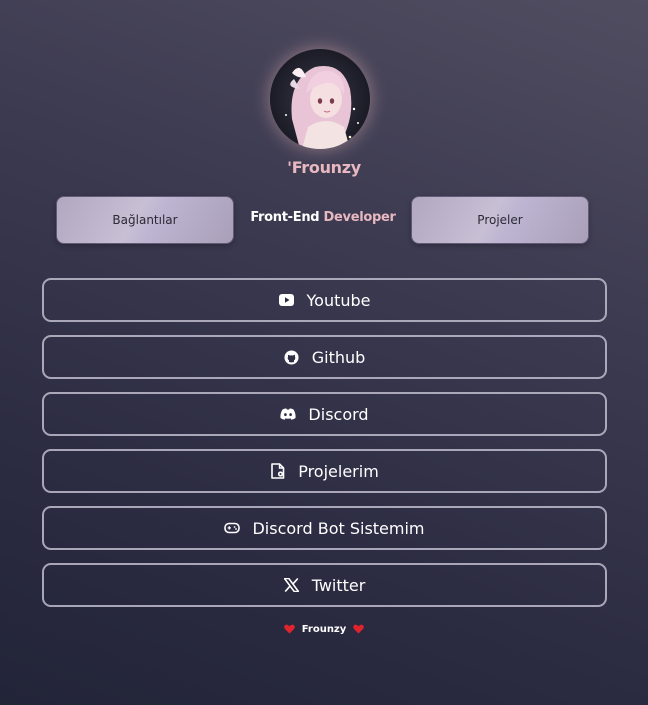  What do you see at coordinates (232, 528) in the screenshot?
I see `gamepad-icon` at bounding box center [232, 528].